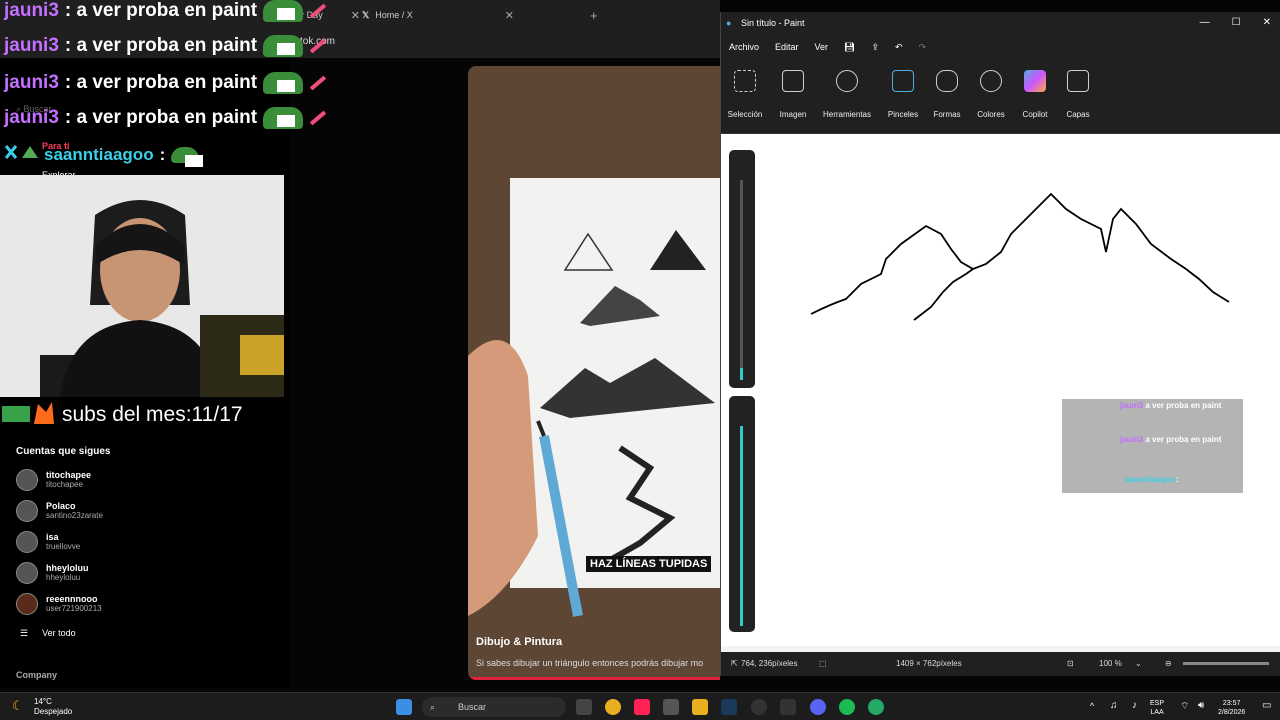 The height and width of the screenshot is (720, 1280). Describe the element at coordinates (847, 707) in the screenshot. I see `spotify-icon` at that location.